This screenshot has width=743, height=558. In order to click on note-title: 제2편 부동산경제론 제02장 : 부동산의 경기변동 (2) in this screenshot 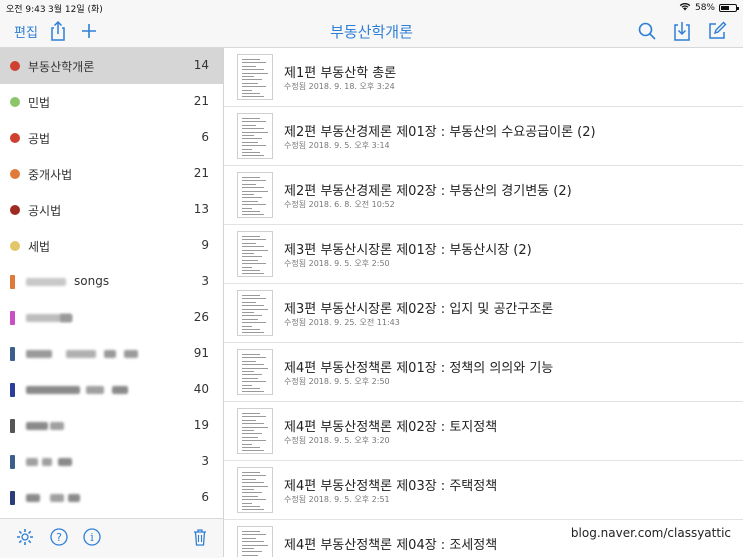, I will do `click(428, 191)`.